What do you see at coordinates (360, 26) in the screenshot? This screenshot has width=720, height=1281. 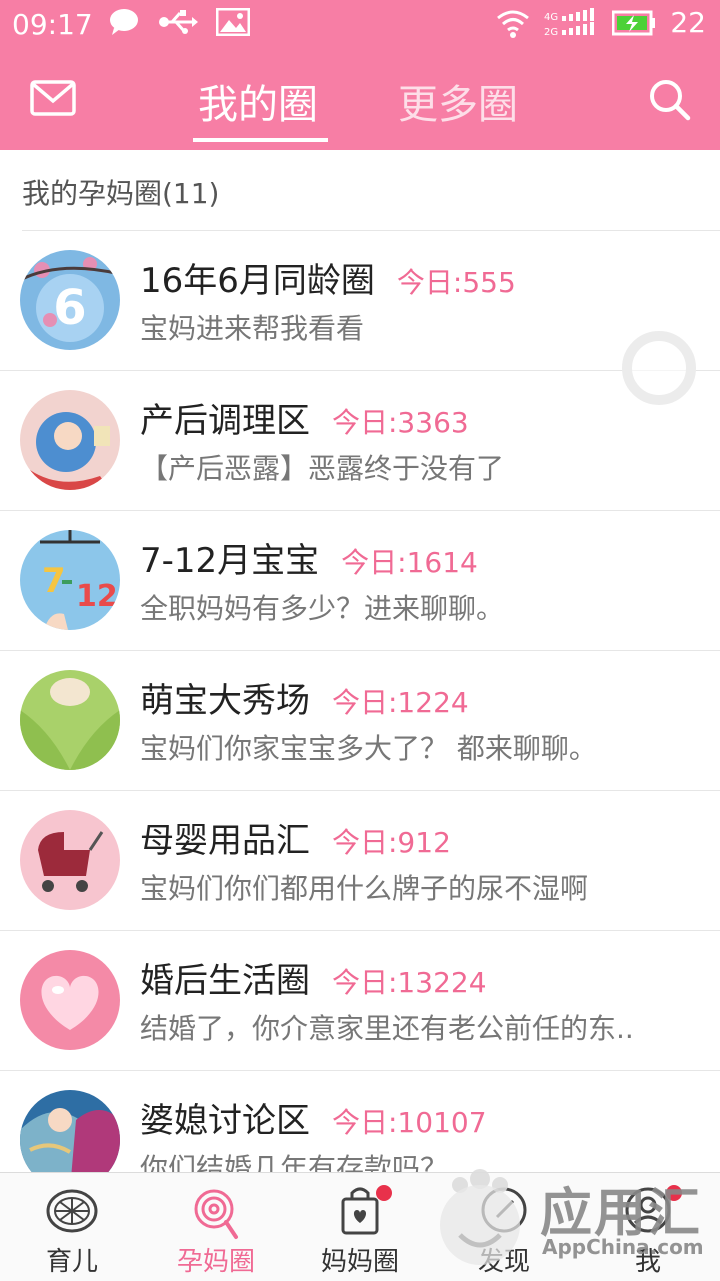 I see `status-bar: 09:17 4G 2G 22` at bounding box center [360, 26].